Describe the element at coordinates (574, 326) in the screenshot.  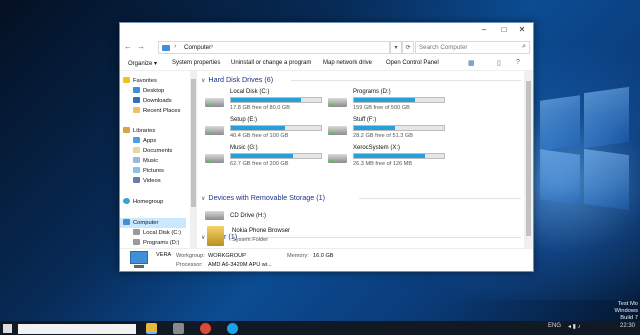
I see `tray-icons: ◂ ▮ ♪` at that location.